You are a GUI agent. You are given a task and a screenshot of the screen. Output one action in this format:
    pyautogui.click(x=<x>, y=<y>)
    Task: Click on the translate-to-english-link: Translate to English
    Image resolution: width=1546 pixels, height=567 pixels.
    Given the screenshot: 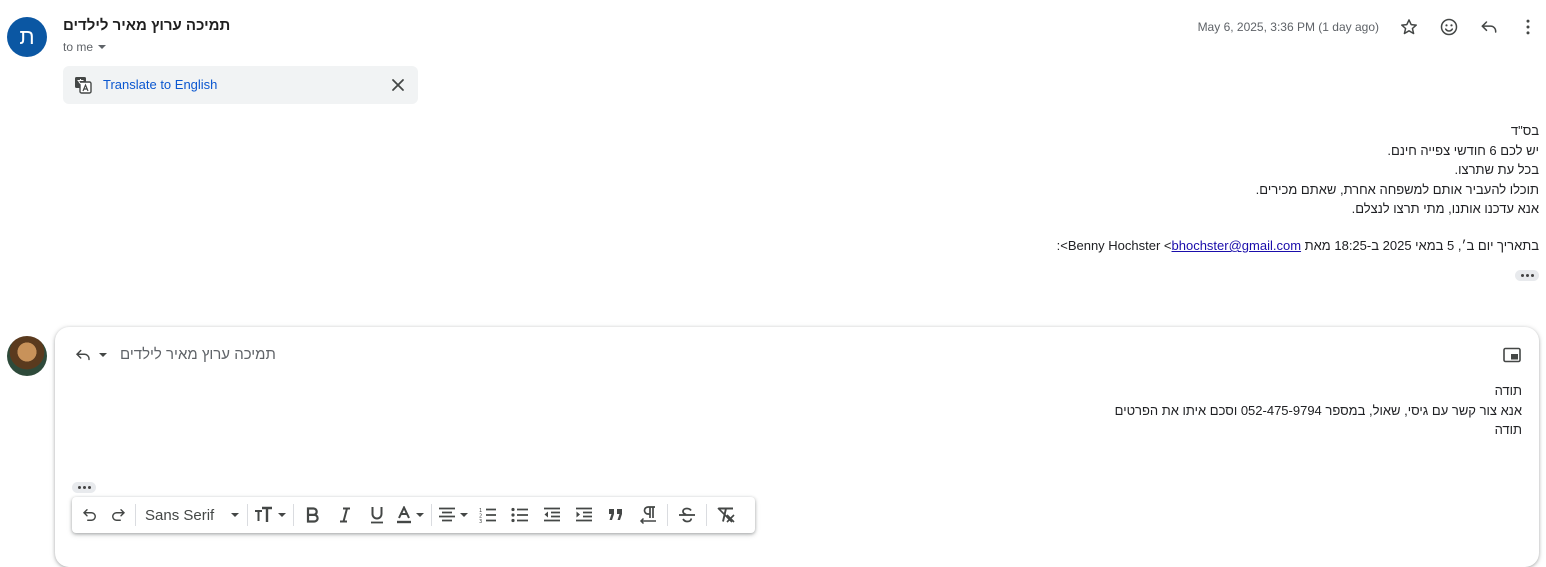 What is the action you would take?
    pyautogui.click(x=160, y=84)
    